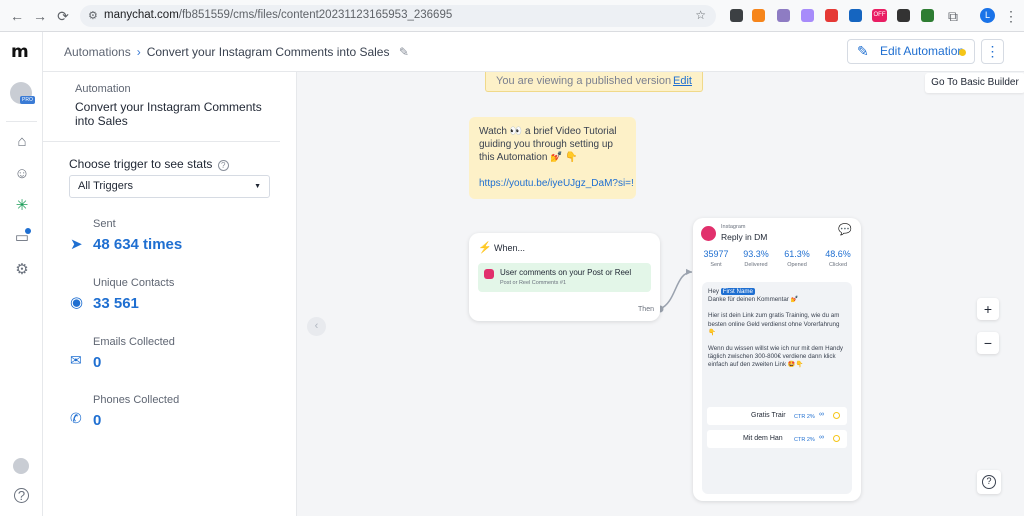 Image resolution: width=1024 pixels, height=516 pixels. What do you see at coordinates (927, 15) in the screenshot?
I see `download-icon` at bounding box center [927, 15].